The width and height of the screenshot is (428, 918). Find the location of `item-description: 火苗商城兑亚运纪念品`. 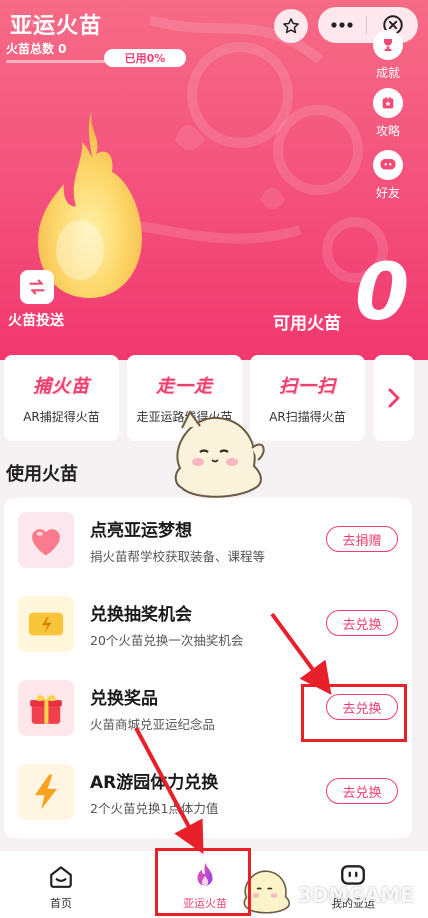

item-description: 火苗商城兑亚运纪念品 is located at coordinates (153, 724).